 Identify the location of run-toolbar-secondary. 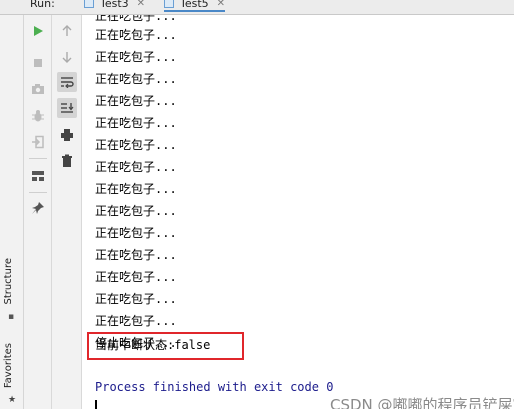
(67, 212).